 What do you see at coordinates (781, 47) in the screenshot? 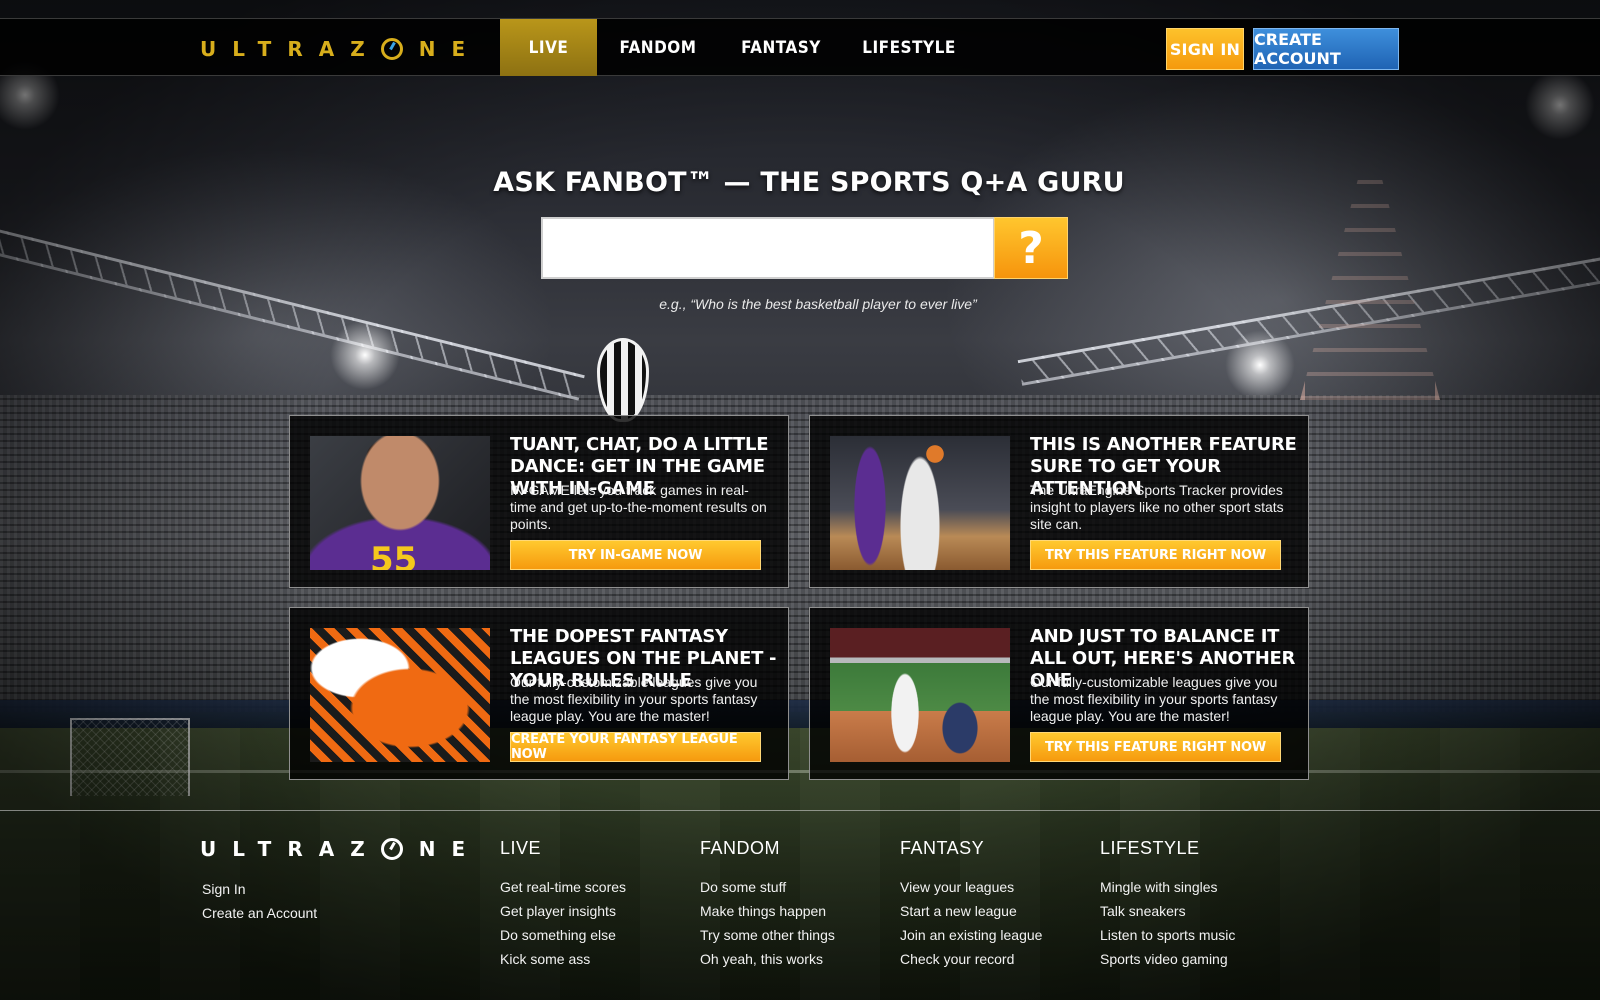
I see `nav-fantasy: FANTASY` at bounding box center [781, 47].